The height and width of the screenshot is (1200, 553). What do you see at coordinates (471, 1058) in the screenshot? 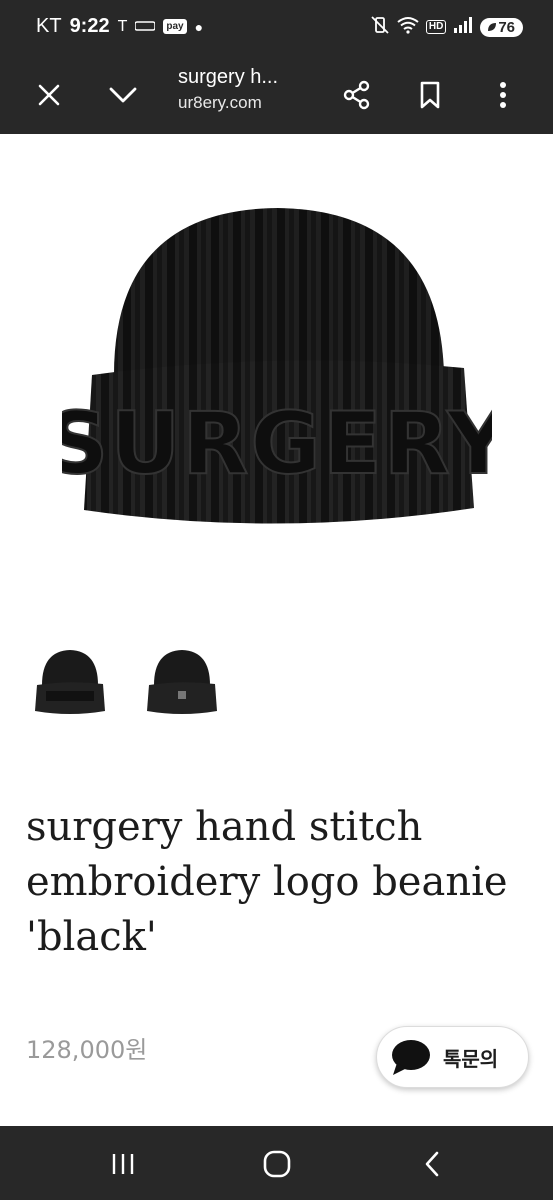
I see `talk-inquiry-label: 톡문의` at bounding box center [471, 1058].